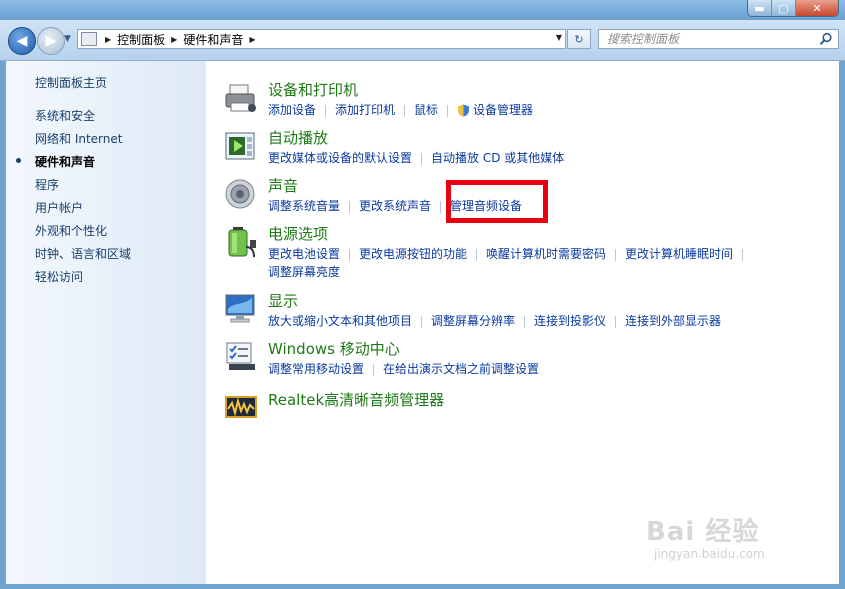 The image size is (845, 589). I want to click on close-button: ✕, so click(817, 8).